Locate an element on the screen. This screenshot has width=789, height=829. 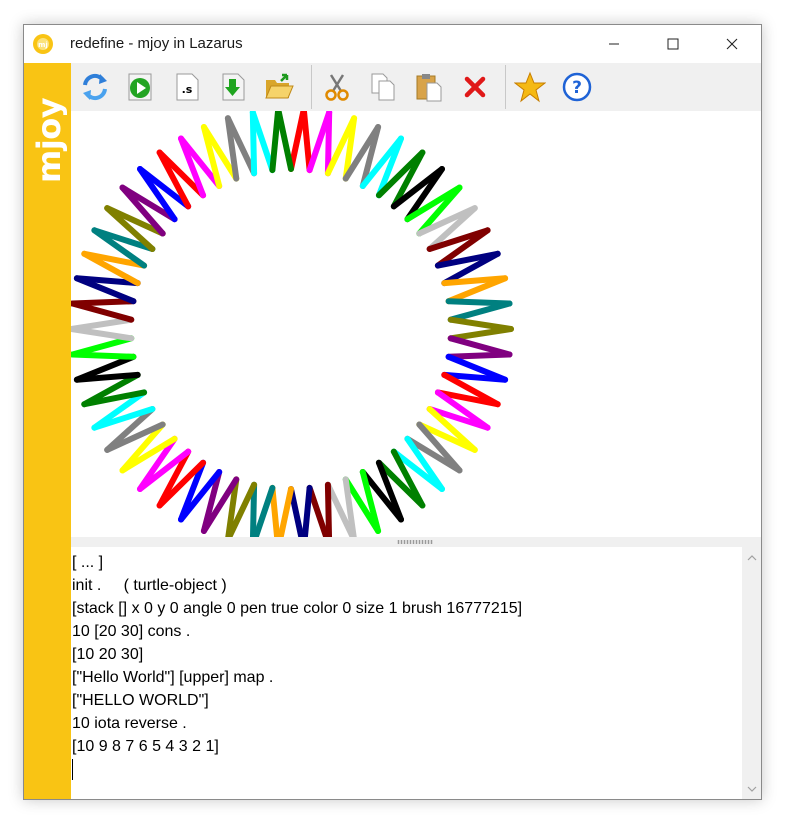
favorite-star-icon is located at coordinates (530, 87).